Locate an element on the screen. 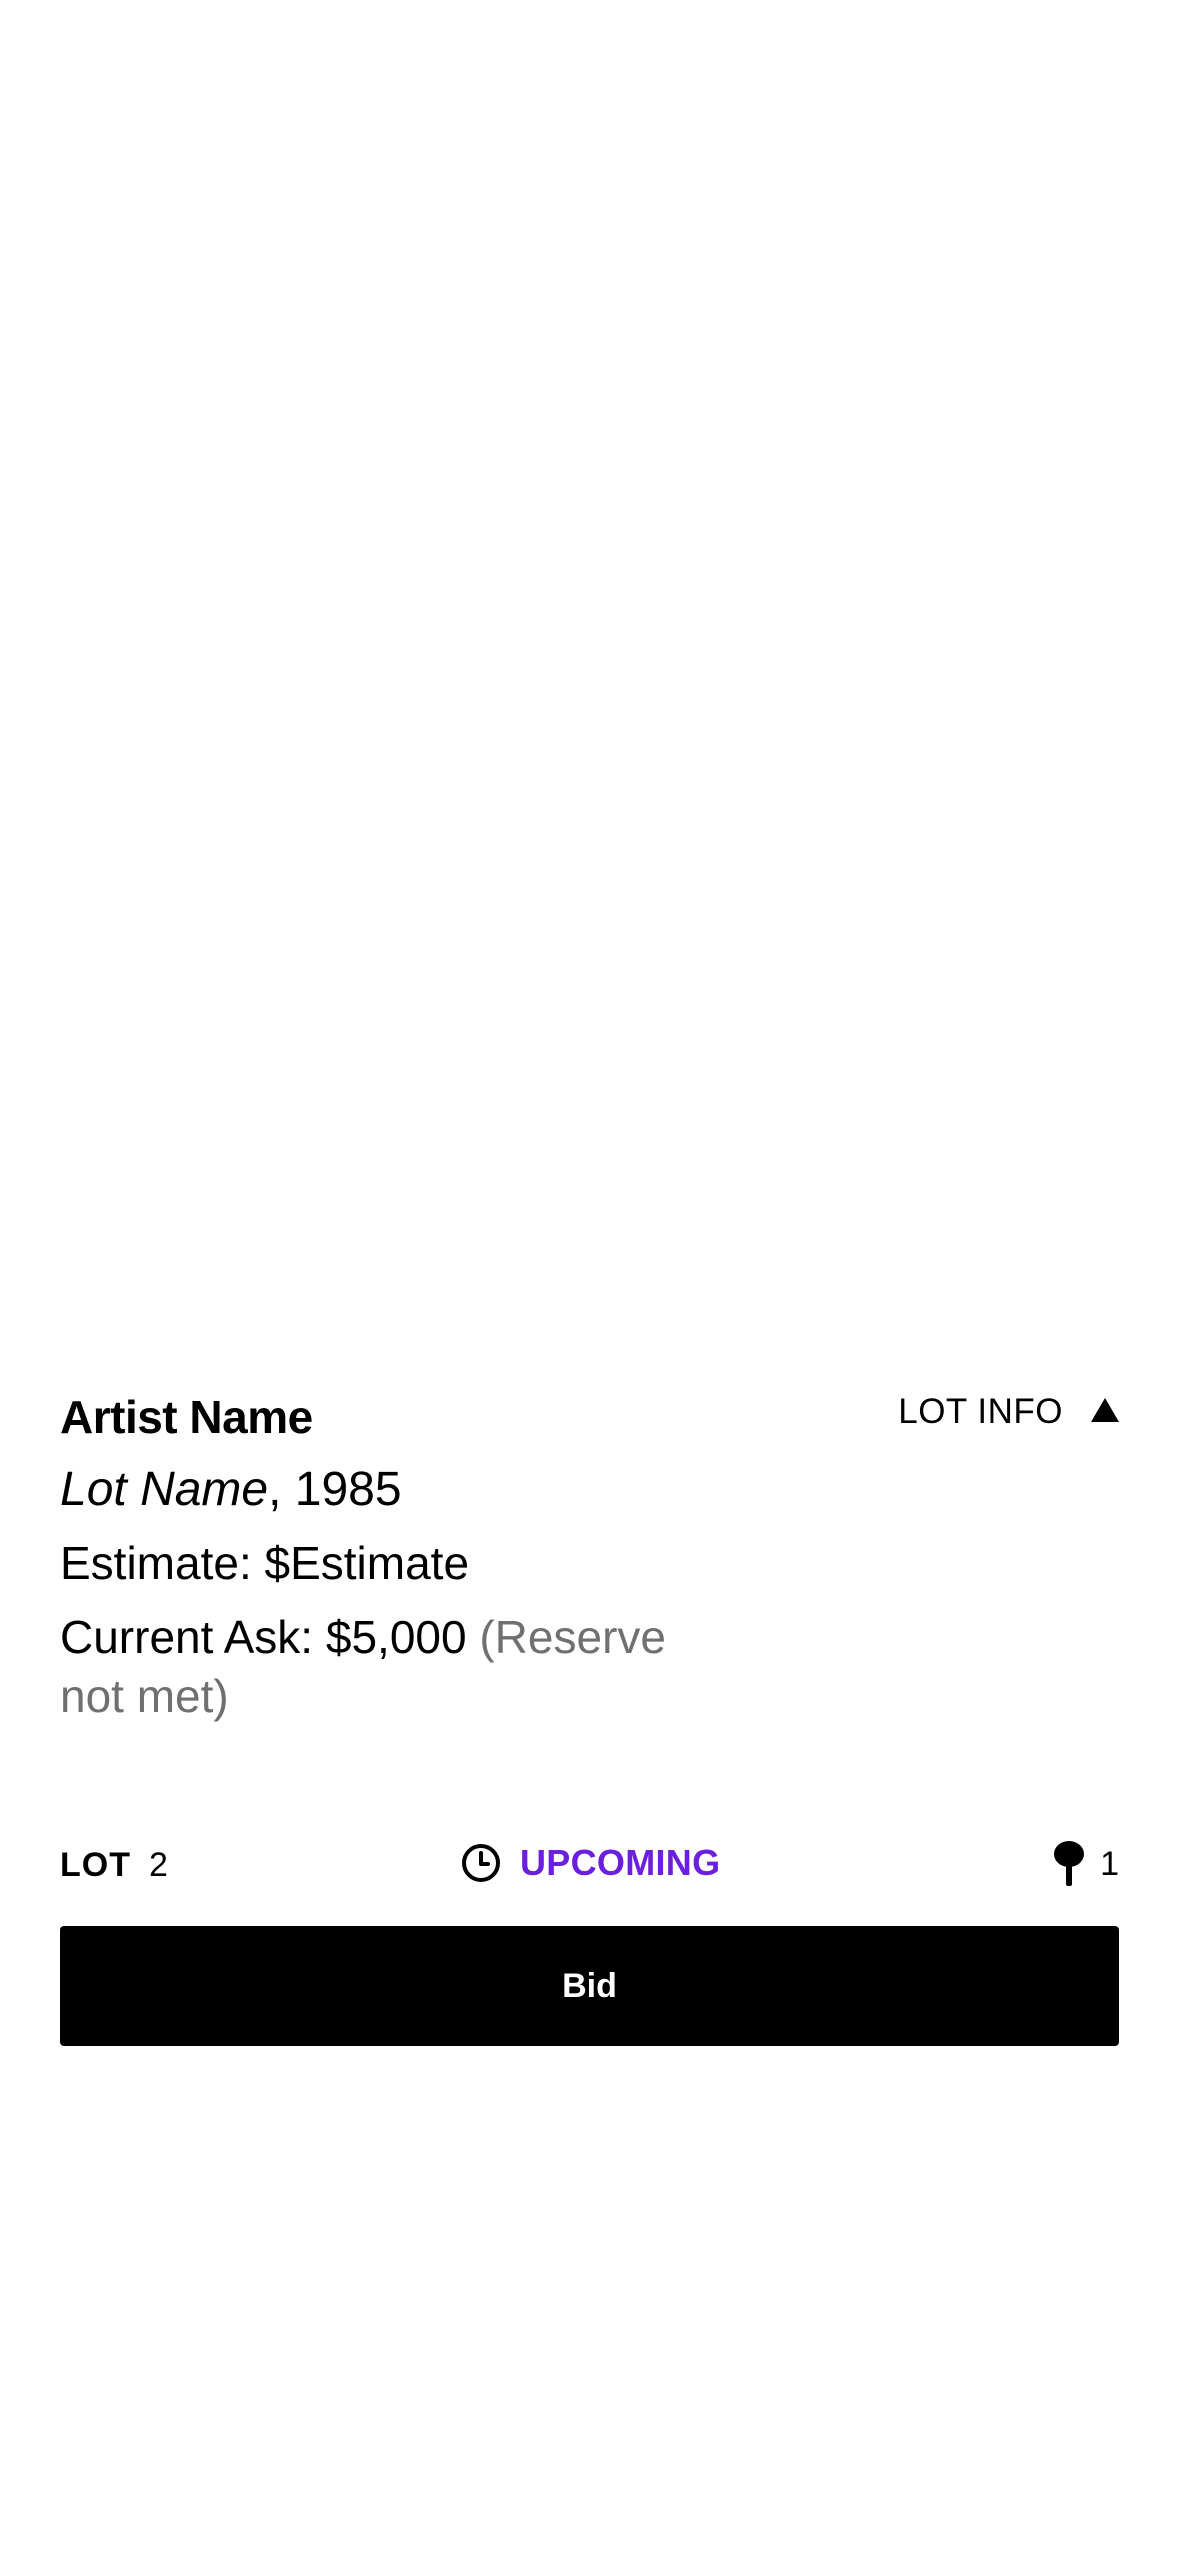 The height and width of the screenshot is (2556, 1179). lot-title: Lot Name, 1985 is located at coordinates (231, 1489).